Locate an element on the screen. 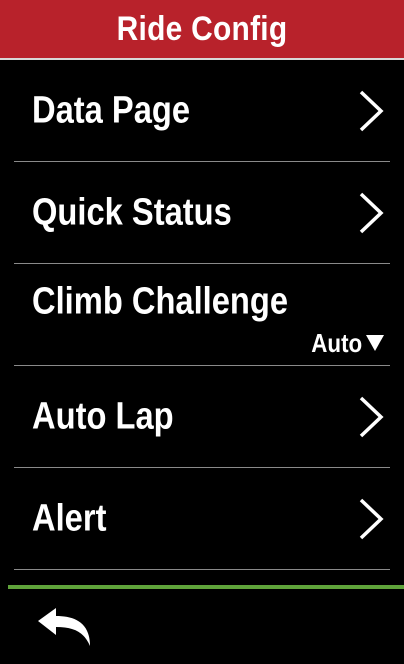 The width and height of the screenshot is (404, 664). menu-item-label: Climb Challenge is located at coordinates (160, 301).